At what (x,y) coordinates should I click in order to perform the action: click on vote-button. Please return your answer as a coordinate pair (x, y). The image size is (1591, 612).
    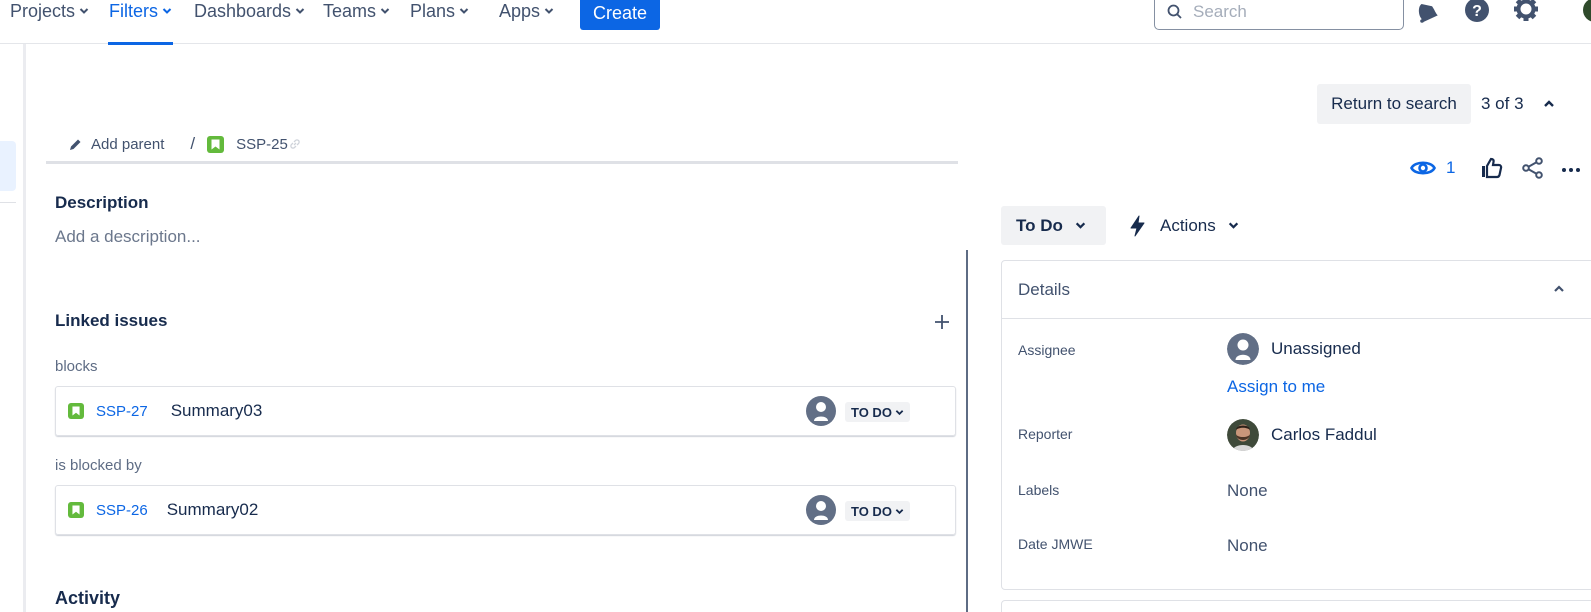
    Looking at the image, I should click on (1492, 170).